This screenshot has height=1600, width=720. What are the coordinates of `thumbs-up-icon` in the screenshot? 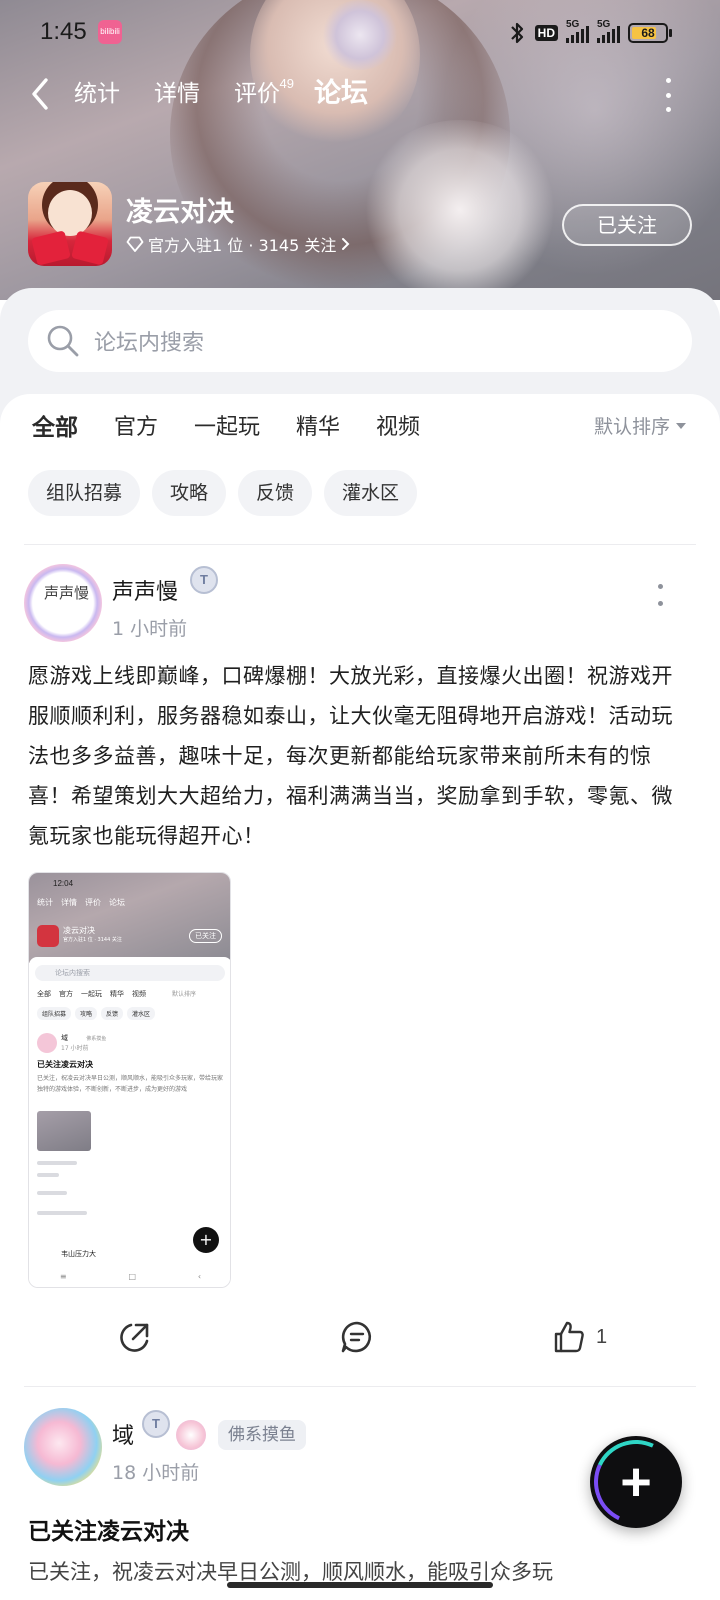 It's located at (569, 1337).